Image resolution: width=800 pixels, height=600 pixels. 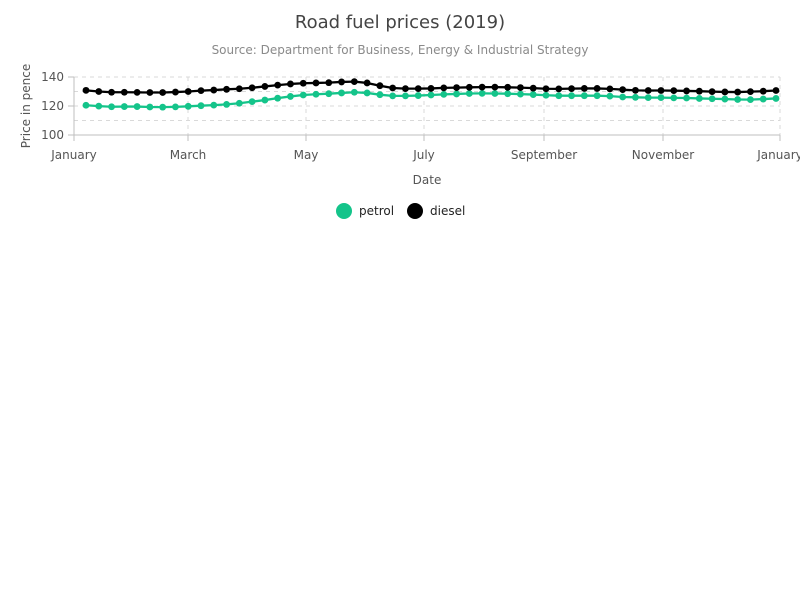 What do you see at coordinates (447, 211) in the screenshot?
I see `legend-label-diesel: diesel` at bounding box center [447, 211].